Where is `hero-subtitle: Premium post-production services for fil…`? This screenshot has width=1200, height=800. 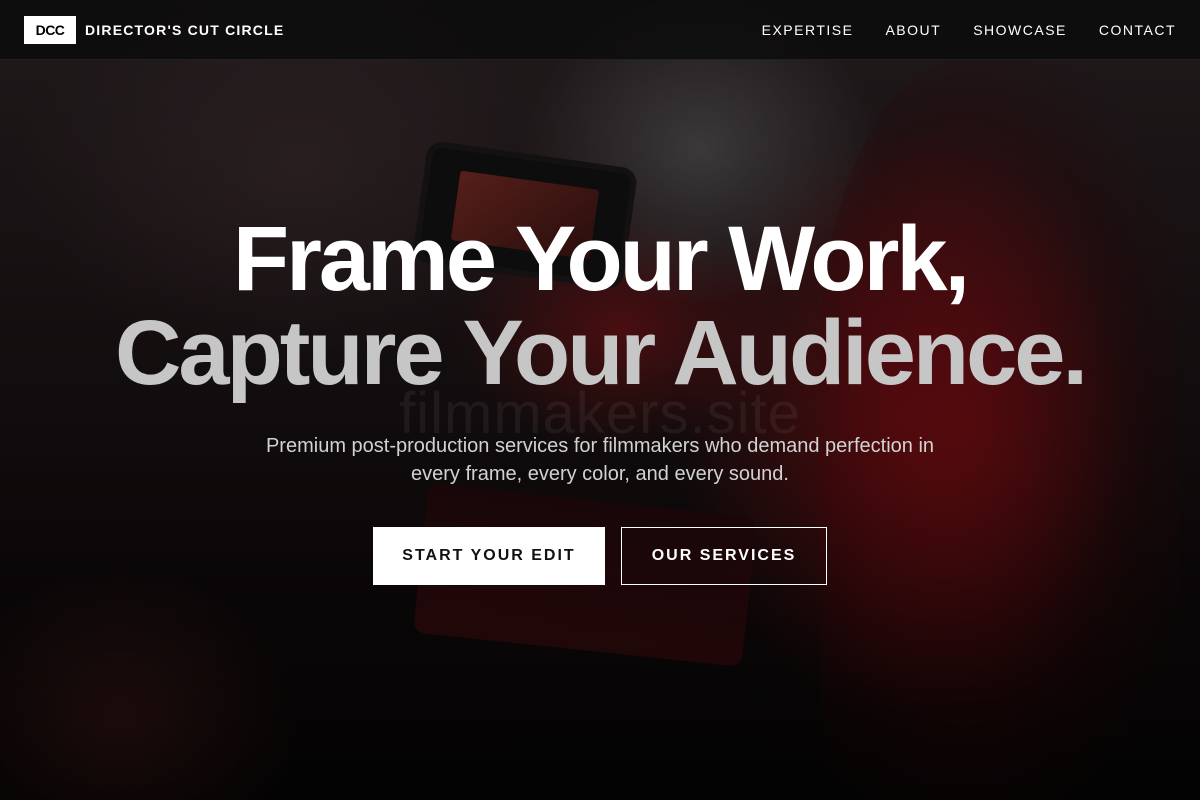 hero-subtitle: Premium post-production services for fil… is located at coordinates (600, 460).